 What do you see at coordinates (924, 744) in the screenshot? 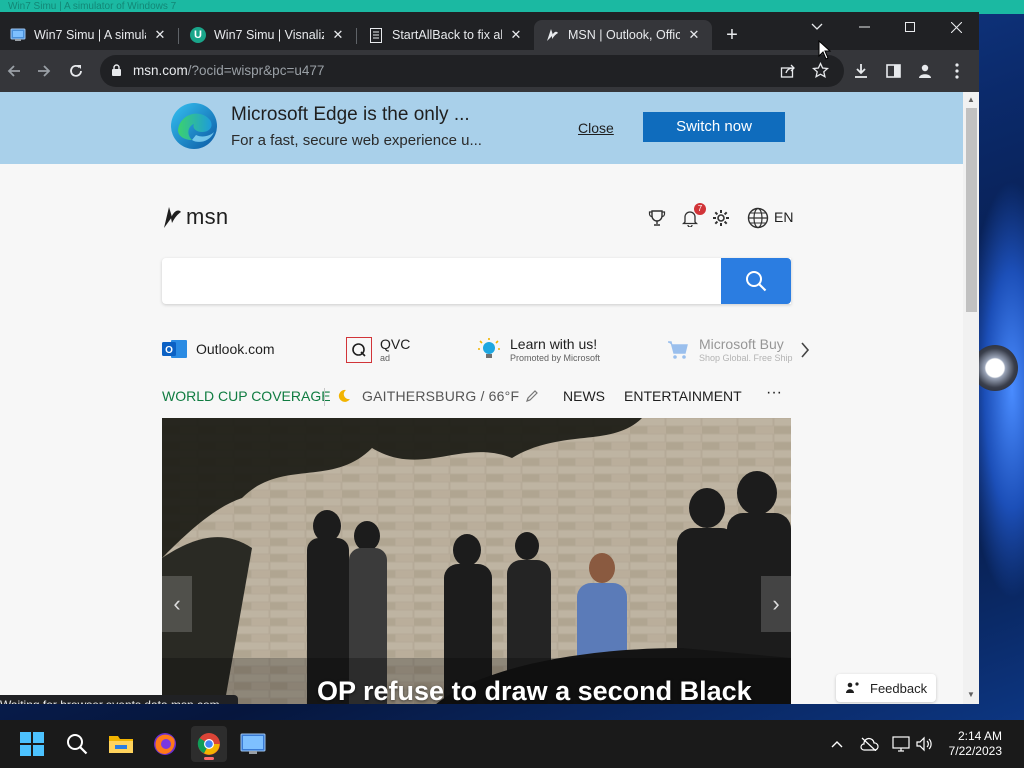
I see `volume-speaker-icon` at bounding box center [924, 744].